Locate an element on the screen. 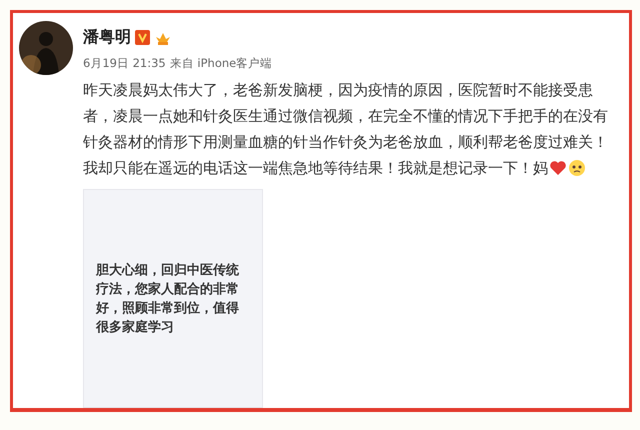 The image size is (640, 430). post-text-line: 我却只能在遥远的电话这一端焦急地等待结果！我就是想记录一下！妈 is located at coordinates (315, 168).